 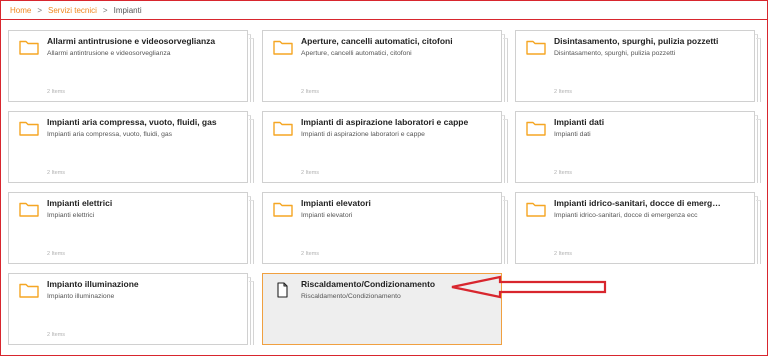 I want to click on annotation-arrow, so click(x=529, y=287).